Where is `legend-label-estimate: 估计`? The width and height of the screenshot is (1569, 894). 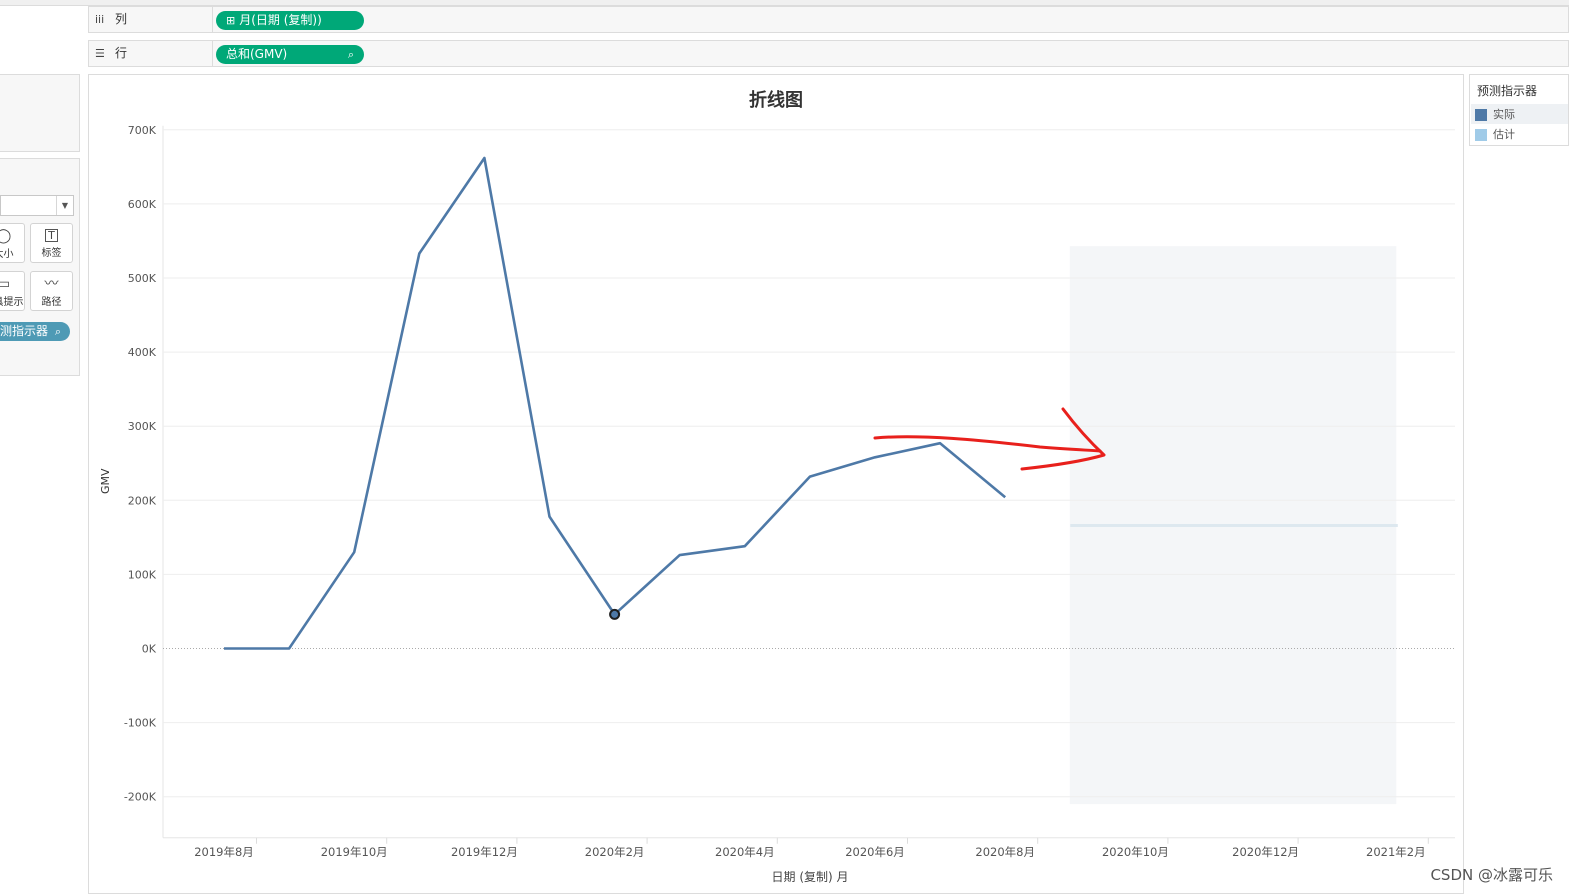
legend-label-estimate: 估计 is located at coordinates (1504, 134).